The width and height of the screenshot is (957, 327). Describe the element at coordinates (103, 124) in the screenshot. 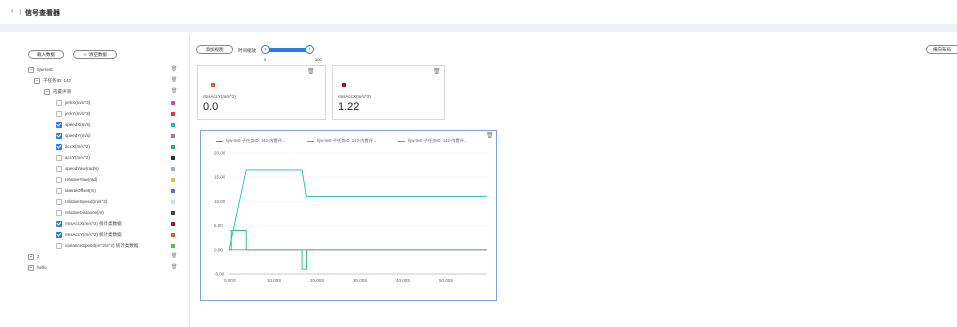

I see `tree-item: speedX(m/s)` at that location.